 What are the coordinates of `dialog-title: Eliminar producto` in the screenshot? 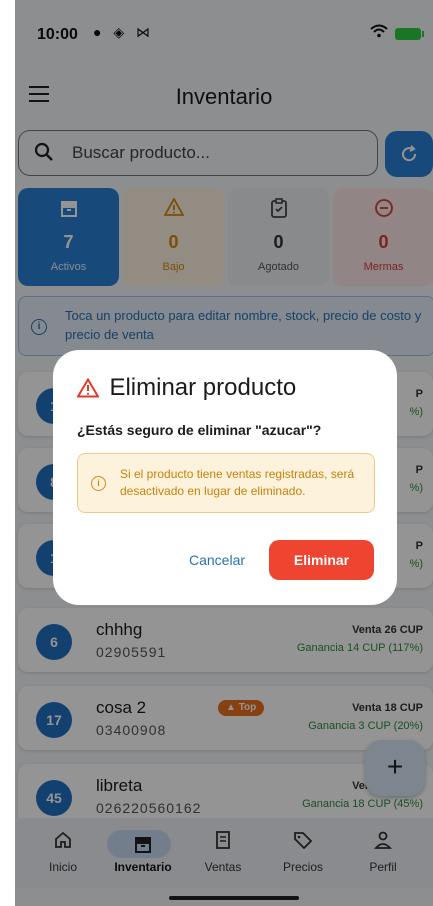 It's located at (203, 387).